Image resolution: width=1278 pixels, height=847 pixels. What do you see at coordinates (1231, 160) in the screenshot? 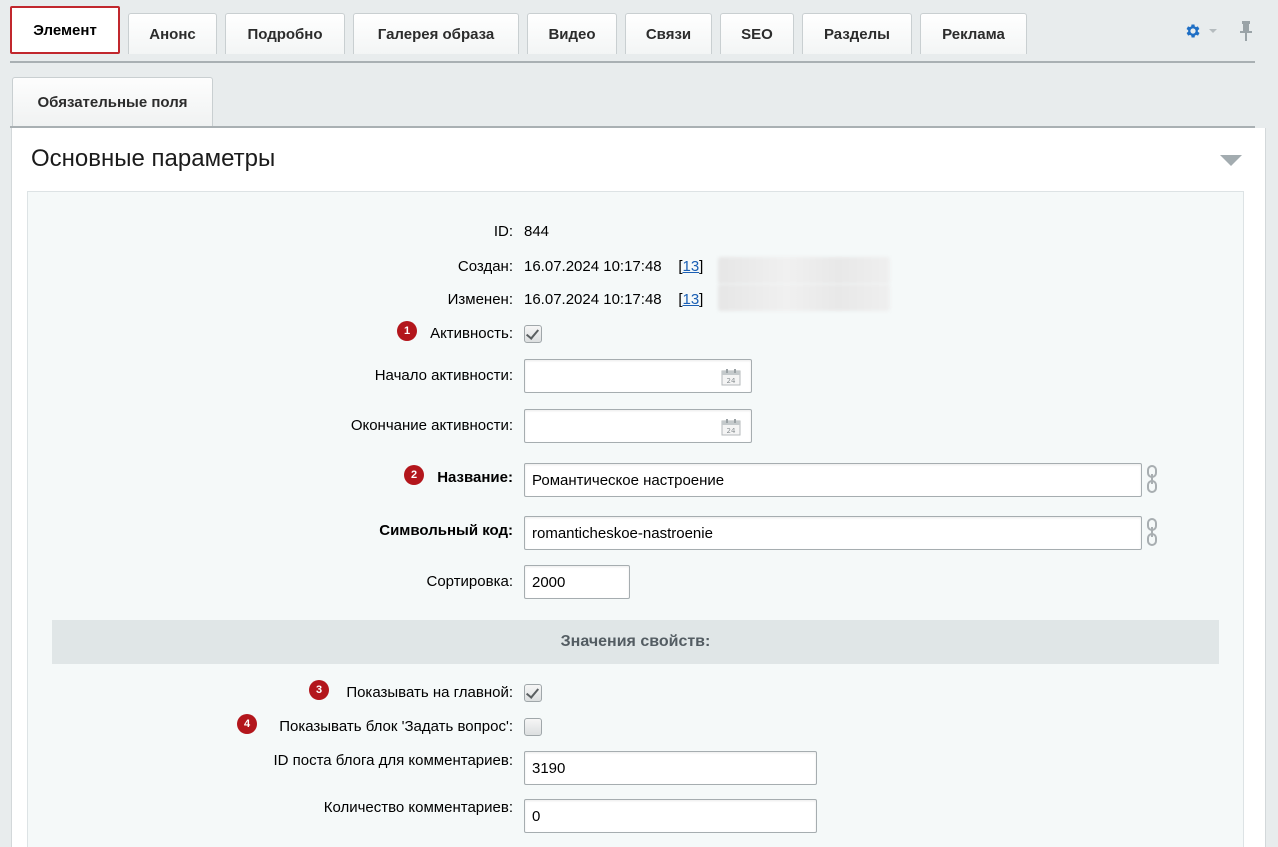
I see `collapse-toggle-icon` at bounding box center [1231, 160].